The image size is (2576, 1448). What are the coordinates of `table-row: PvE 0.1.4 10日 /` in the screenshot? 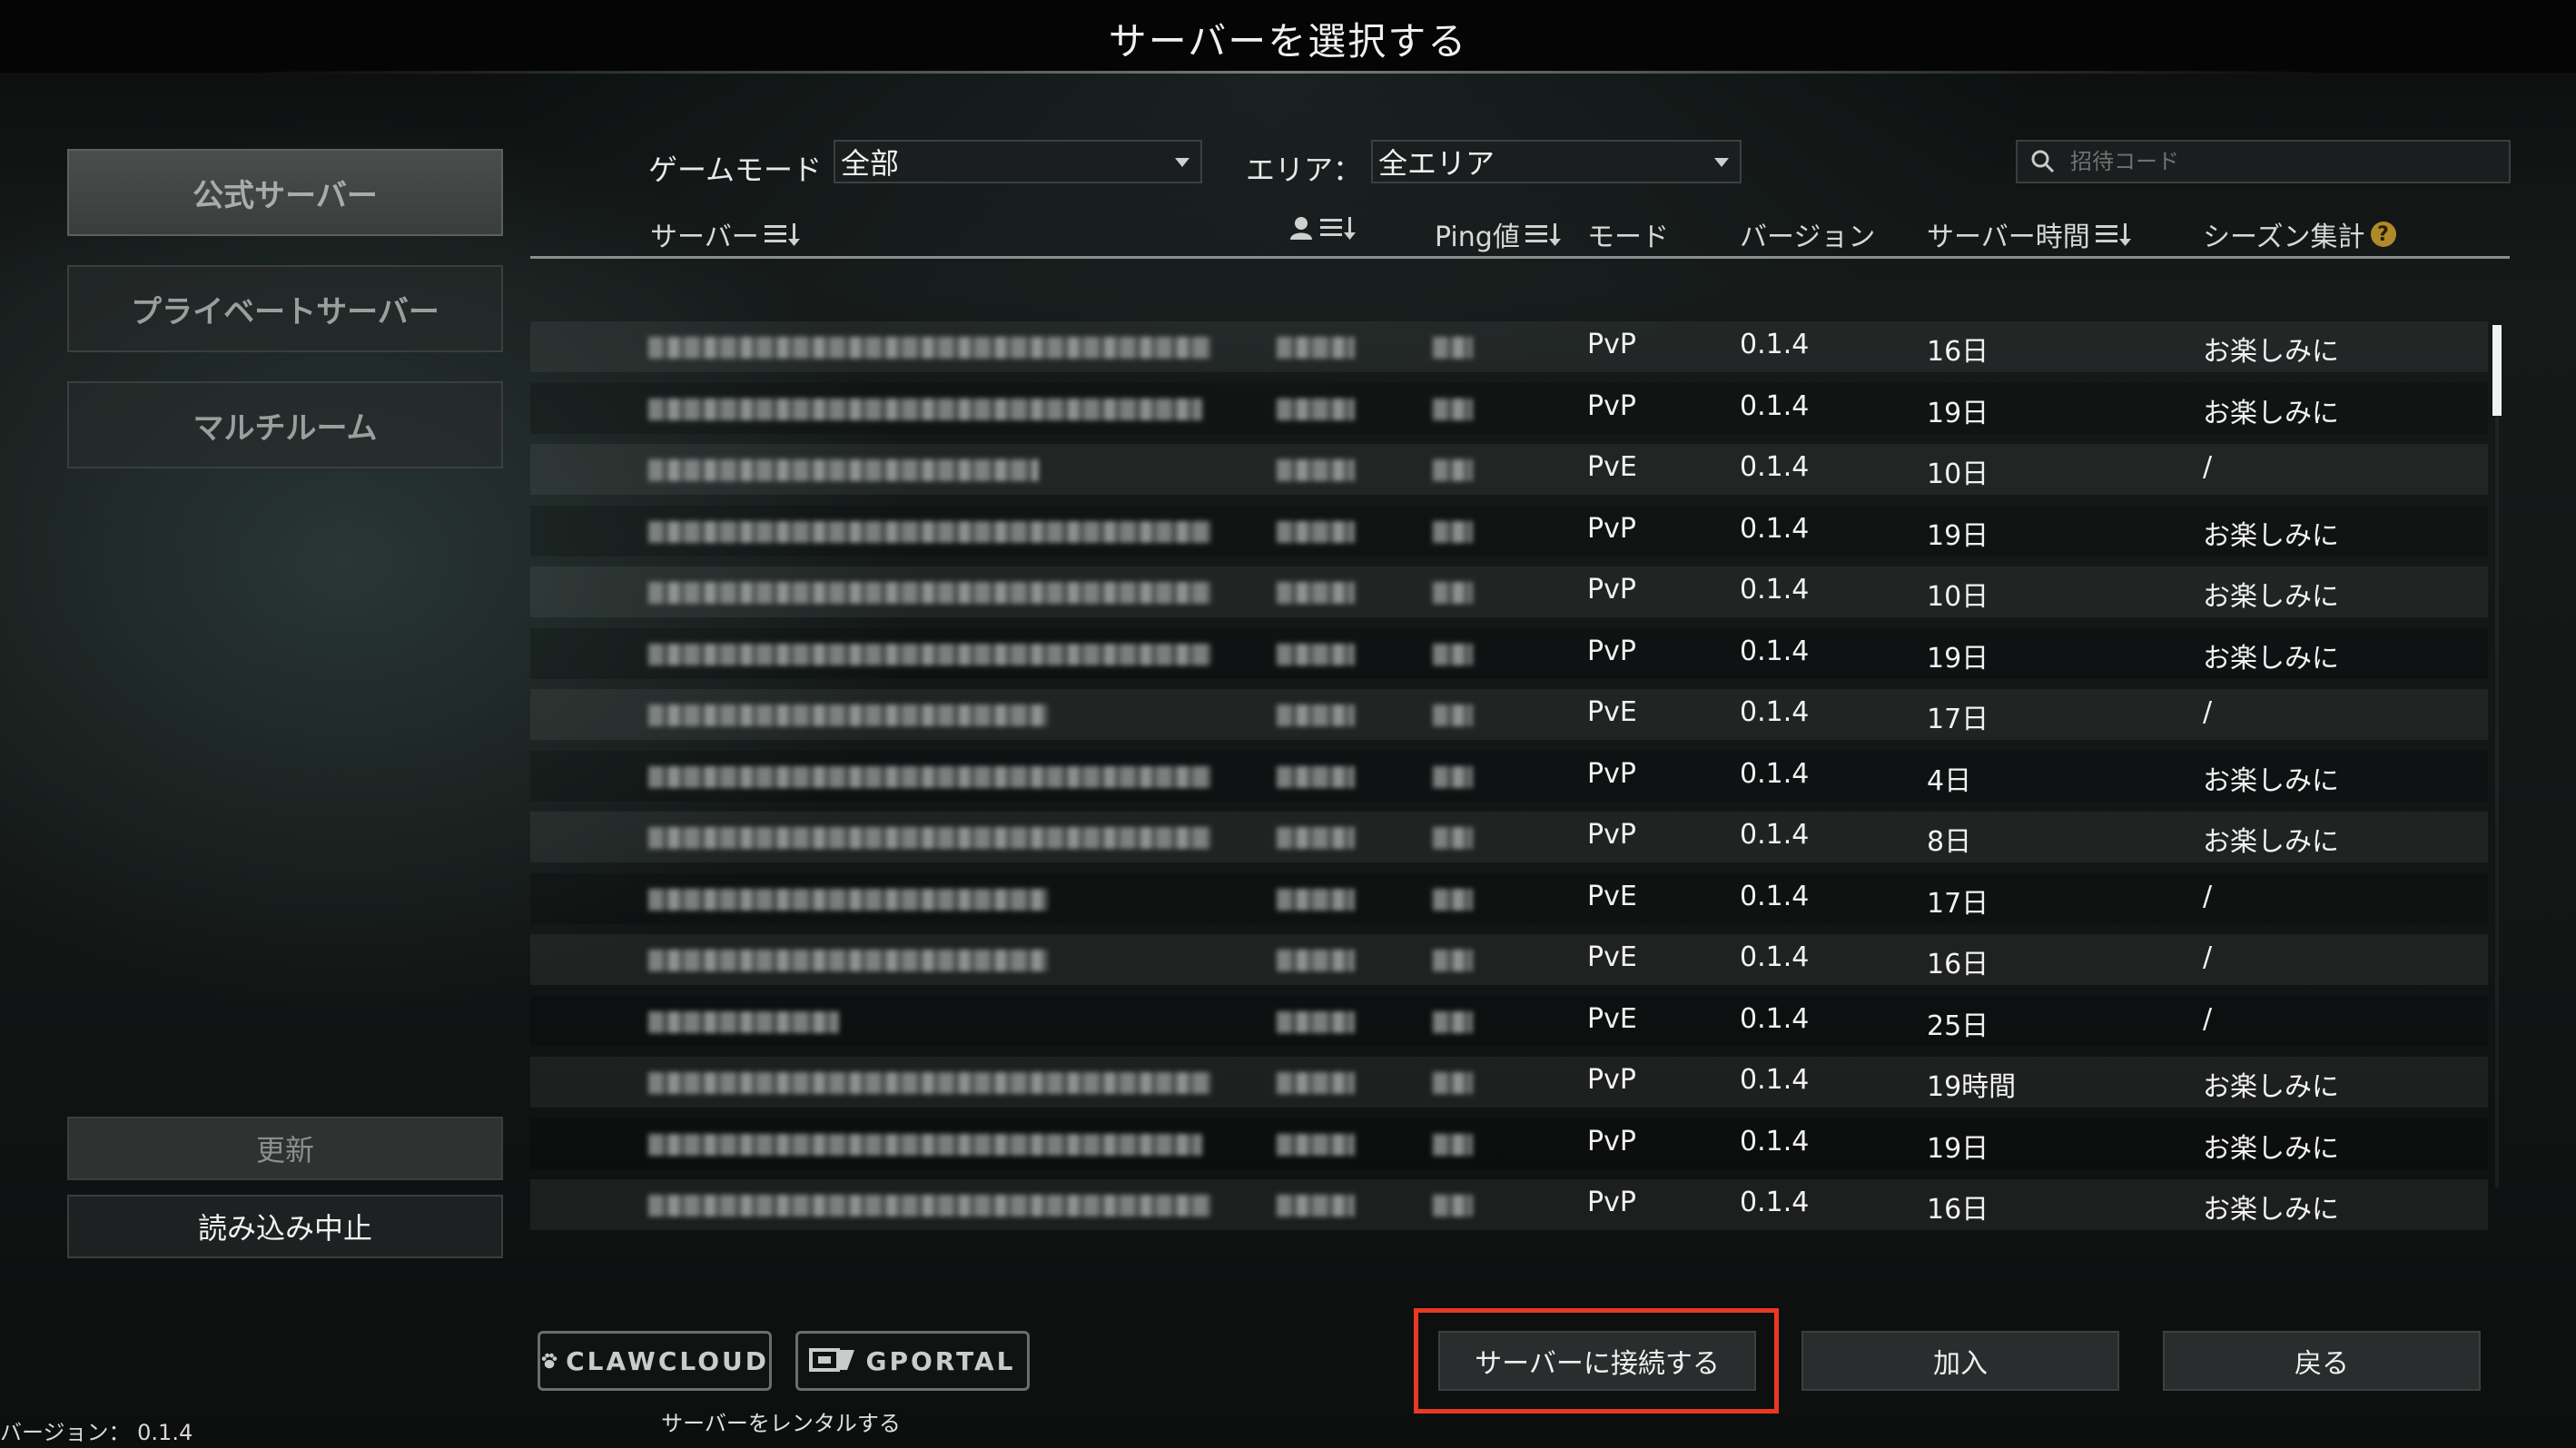 It's located at (1509, 469).